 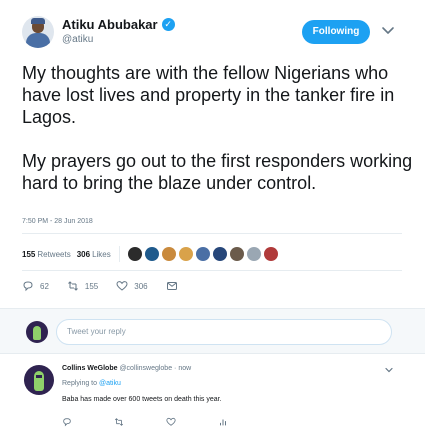 I want to click on avatar-eyes, so click(x=39, y=376).